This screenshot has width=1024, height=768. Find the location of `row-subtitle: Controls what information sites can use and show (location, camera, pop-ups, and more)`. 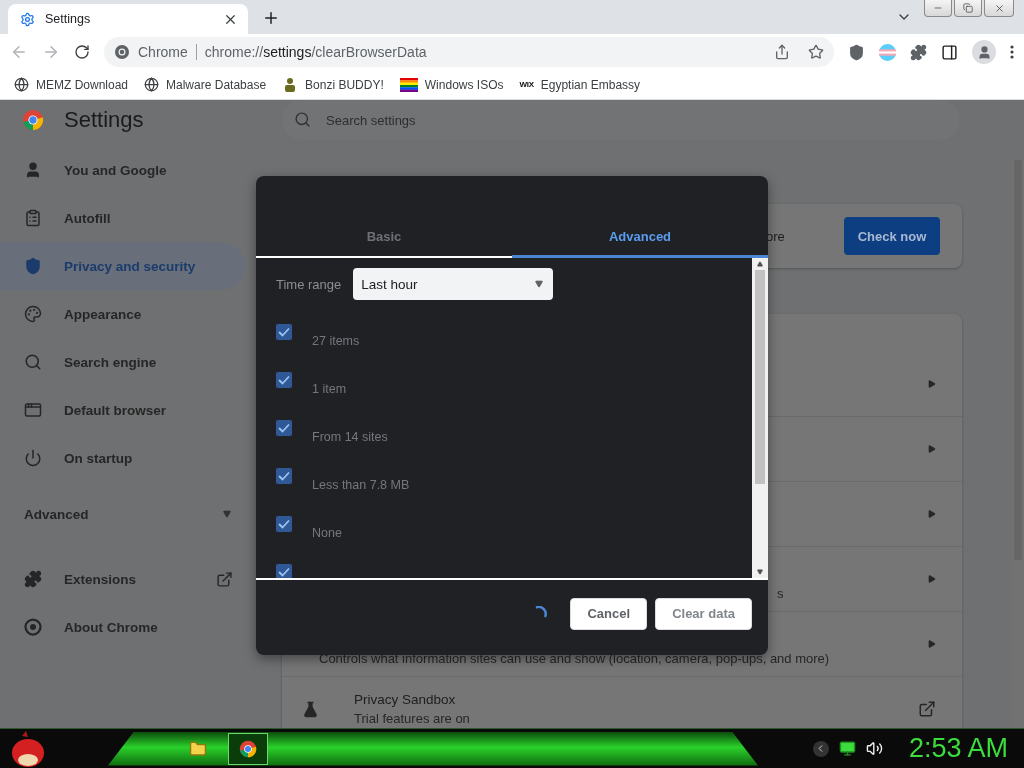

row-subtitle: Controls what information sites can use and show (location, camera, pop-ups, and more) is located at coordinates (574, 658).